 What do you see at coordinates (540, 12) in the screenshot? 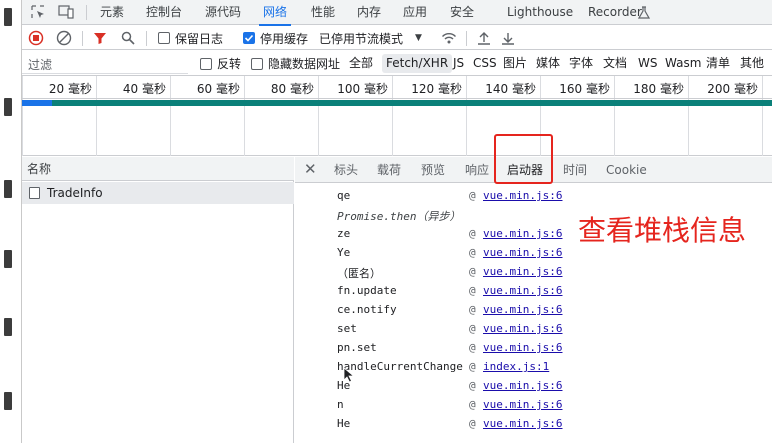
I see `tab-lighthouse: Lighthouse` at bounding box center [540, 12].